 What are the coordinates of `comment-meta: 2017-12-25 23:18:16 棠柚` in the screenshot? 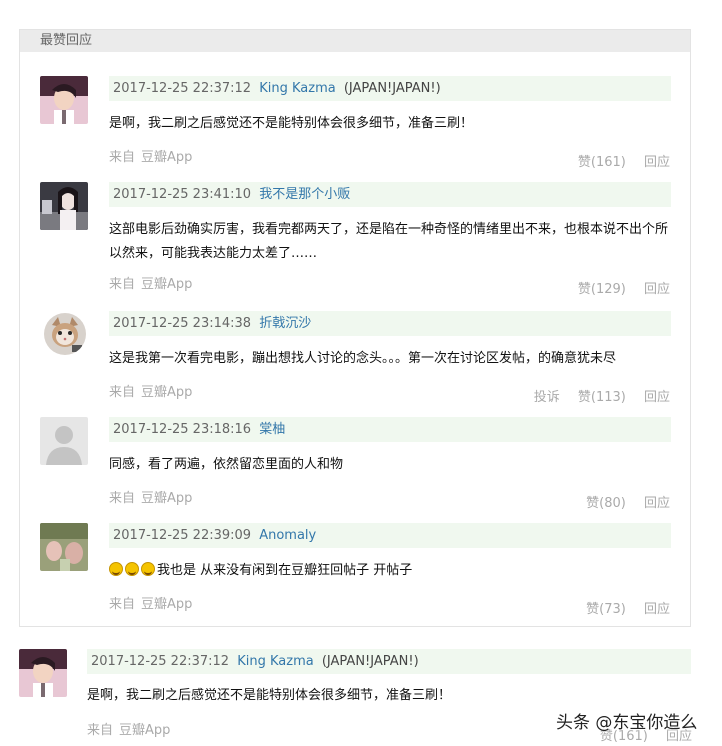 It's located at (390, 429).